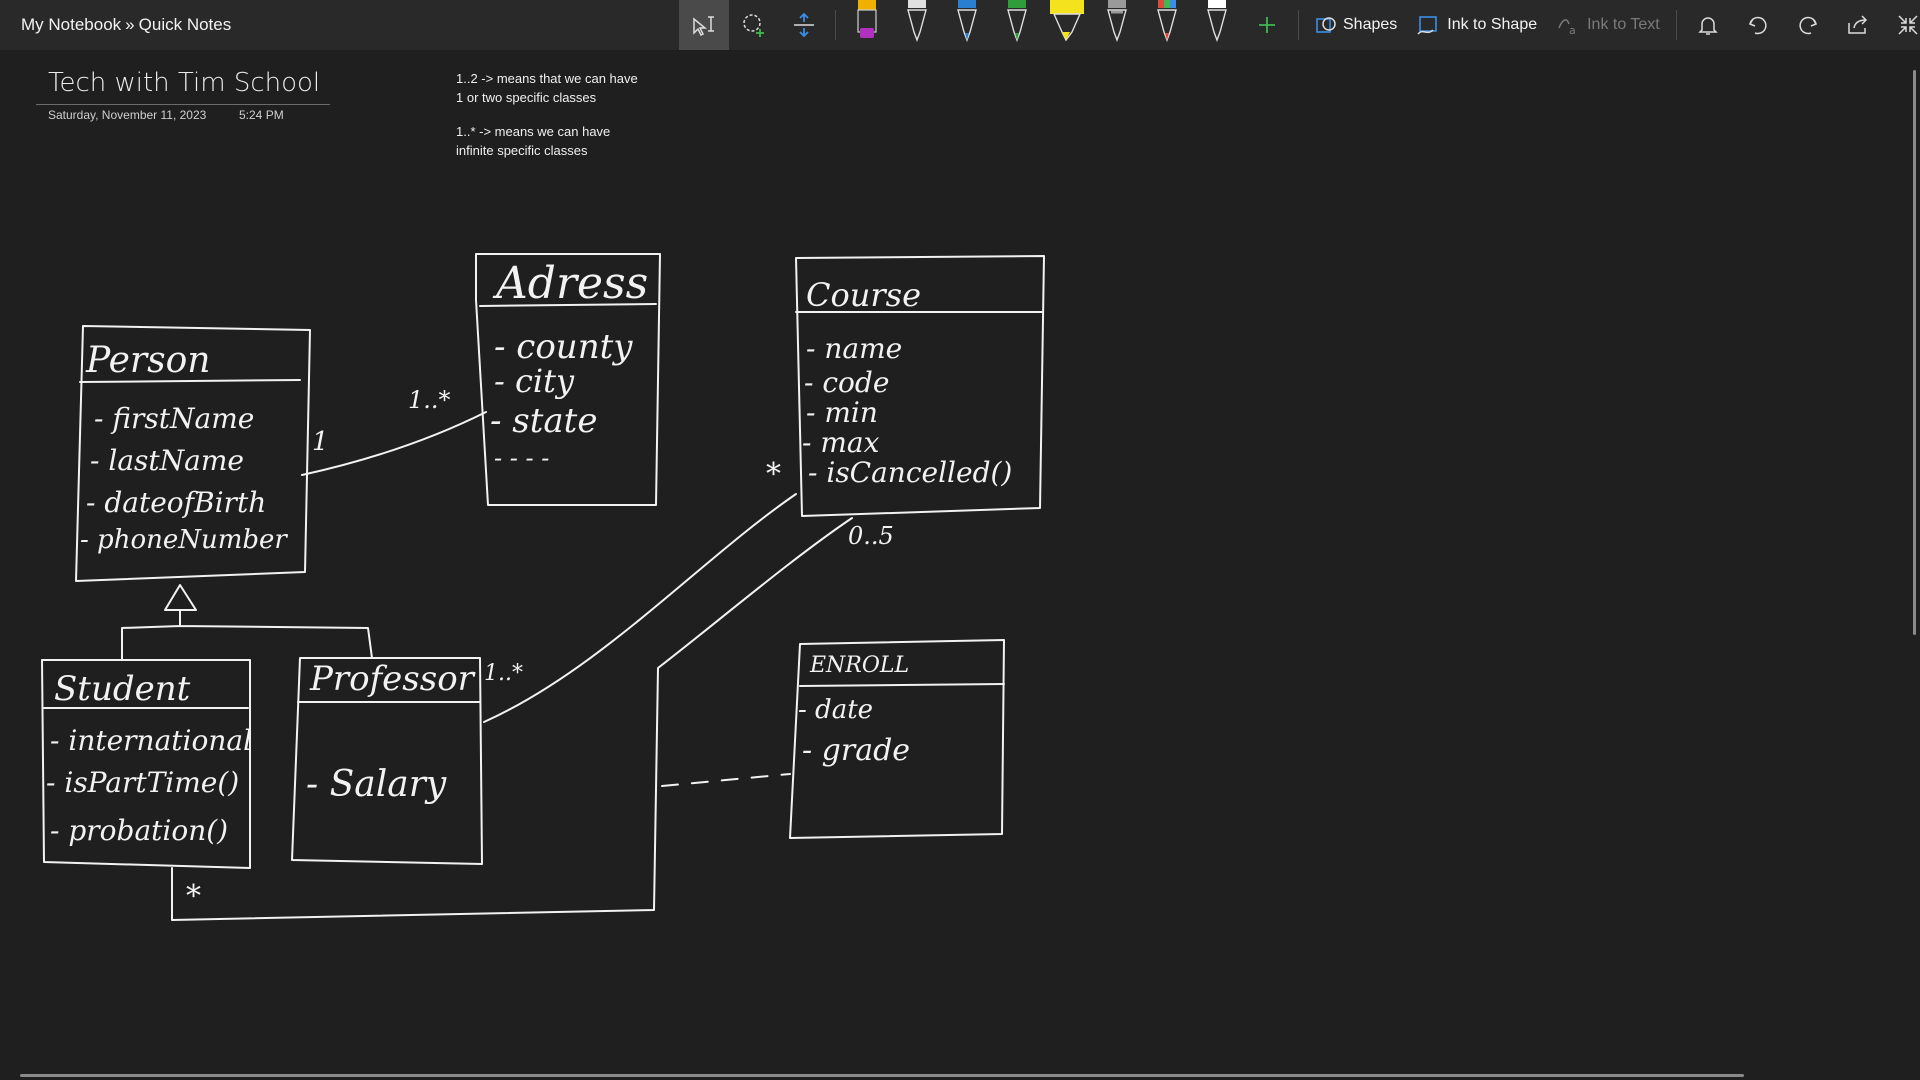 The width and height of the screenshot is (1920, 1080). Describe the element at coordinates (640, 608) in the screenshot. I see `professor-course-line` at that location.